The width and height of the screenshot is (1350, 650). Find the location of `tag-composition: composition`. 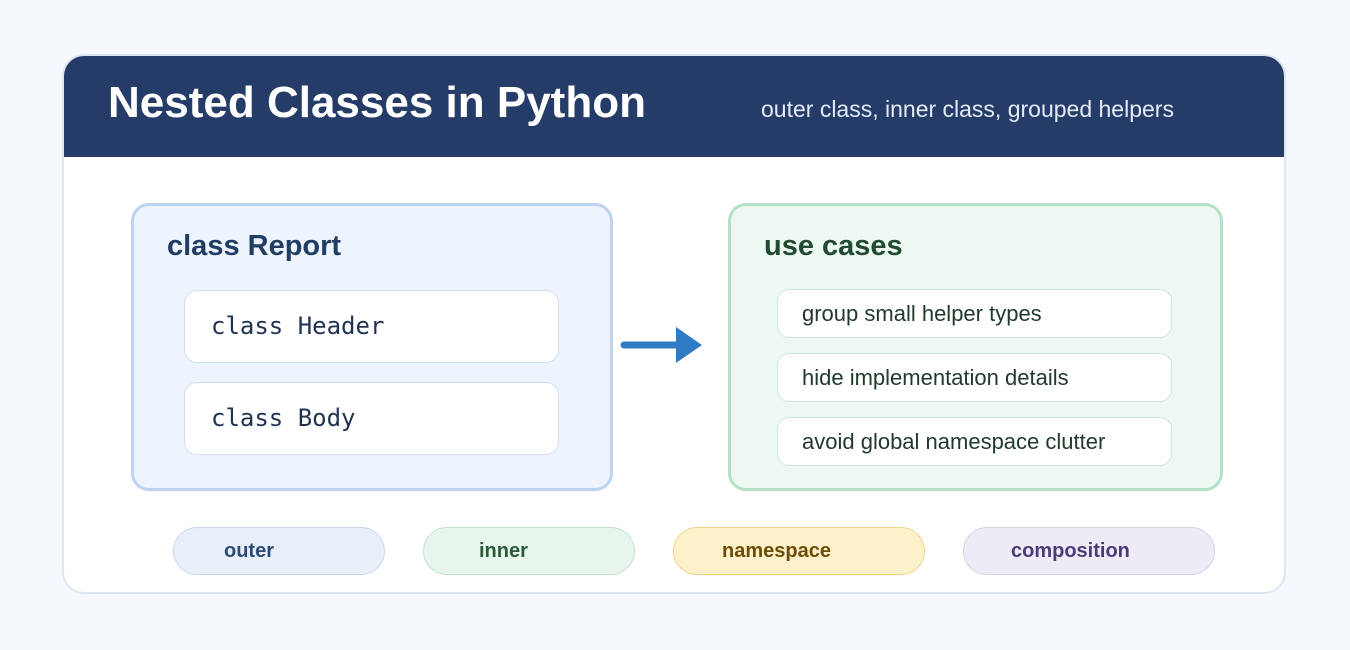

tag-composition: composition is located at coordinates (1089, 551).